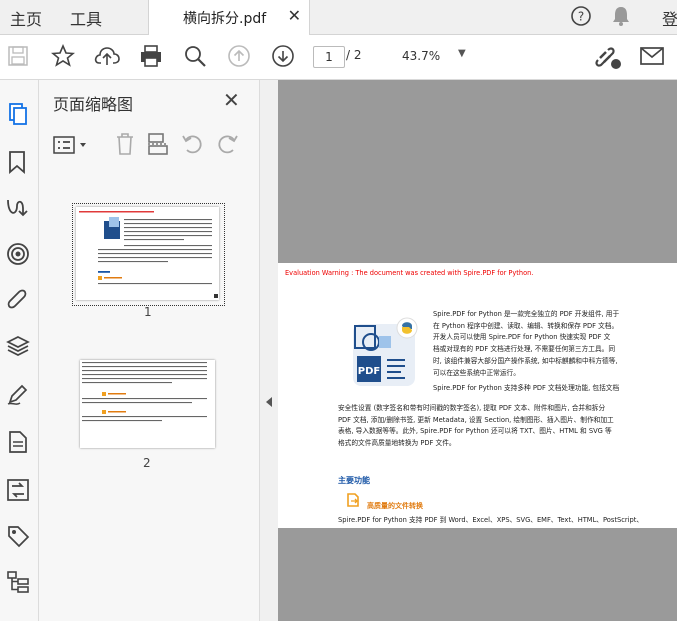  What do you see at coordinates (476, 372) in the screenshot?
I see `intro-line: 可以在这些系统中正常运行。` at bounding box center [476, 372].